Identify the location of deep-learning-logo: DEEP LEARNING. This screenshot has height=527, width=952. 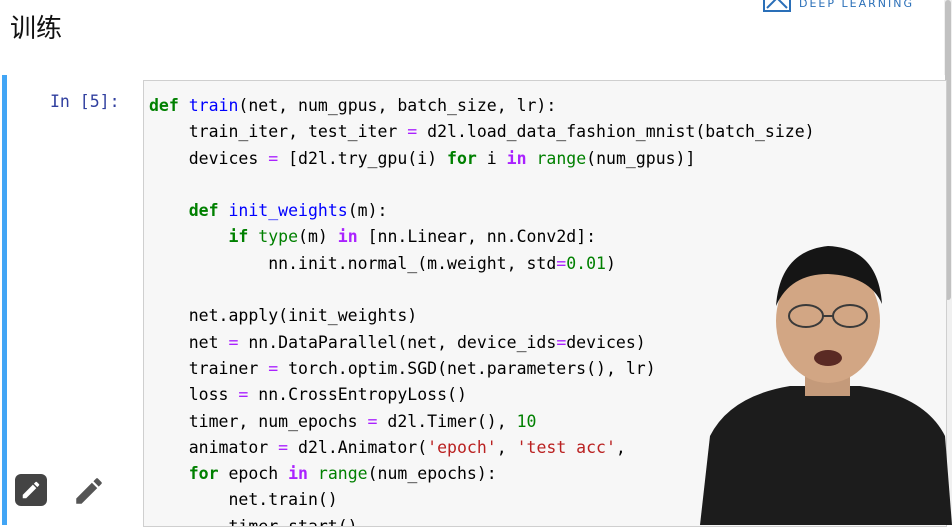
(838, 6).